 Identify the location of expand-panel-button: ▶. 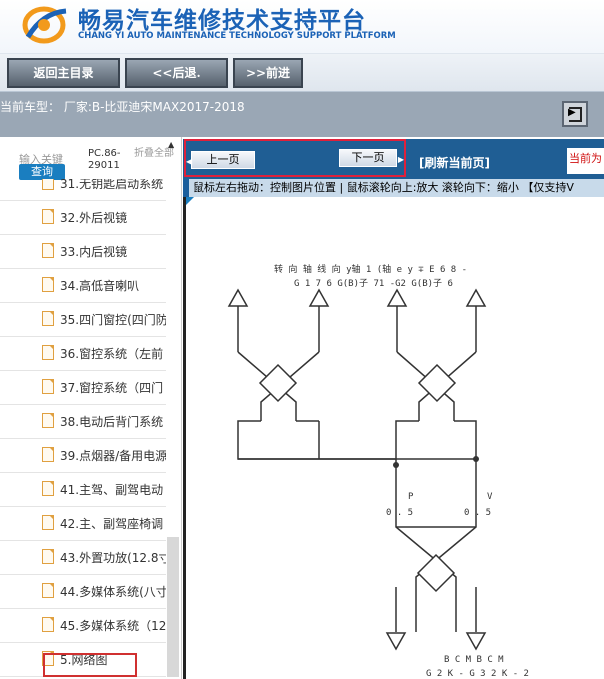
(575, 114).